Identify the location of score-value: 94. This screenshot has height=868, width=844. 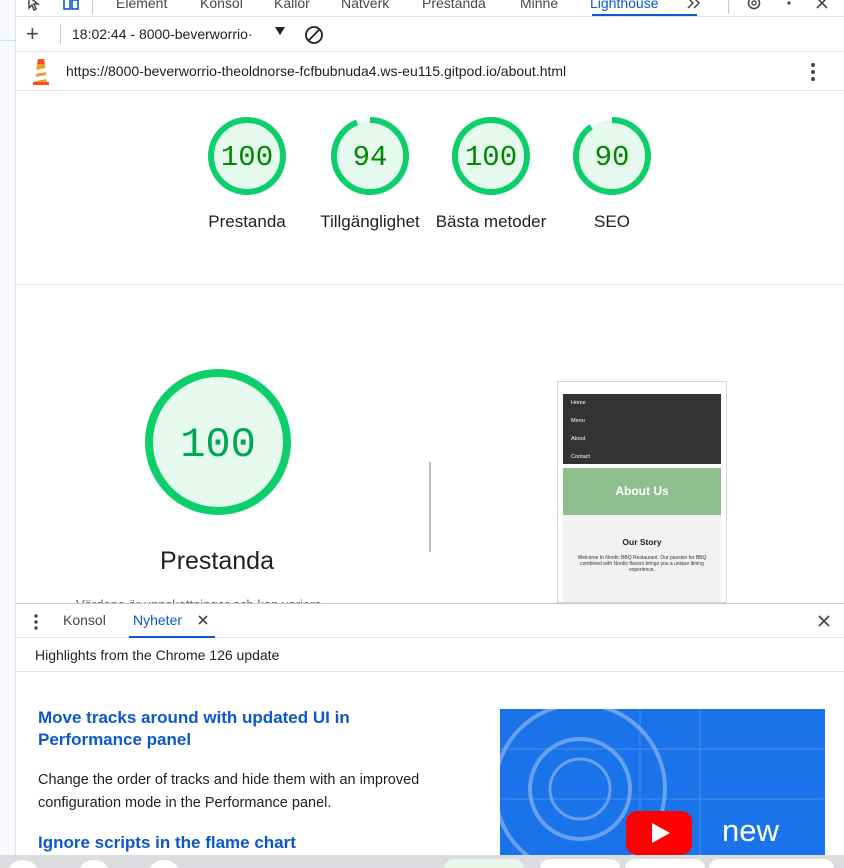
(370, 157).